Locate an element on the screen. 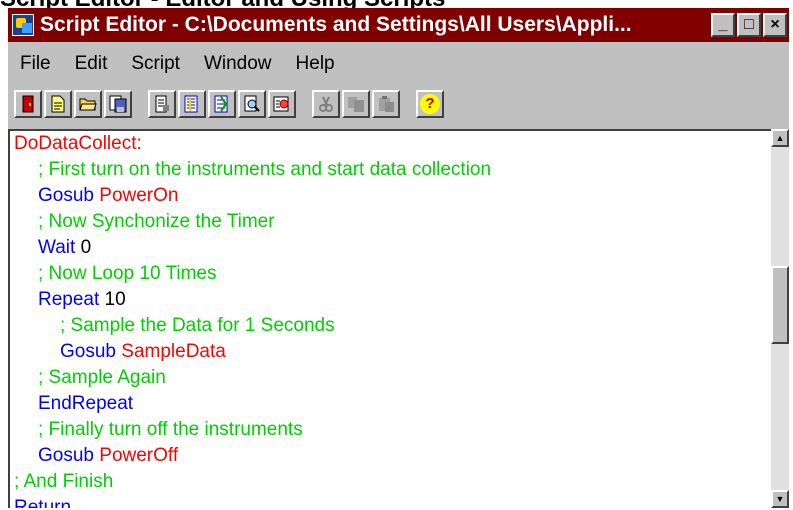 The image size is (793, 510). properties-icon is located at coordinates (162, 104).